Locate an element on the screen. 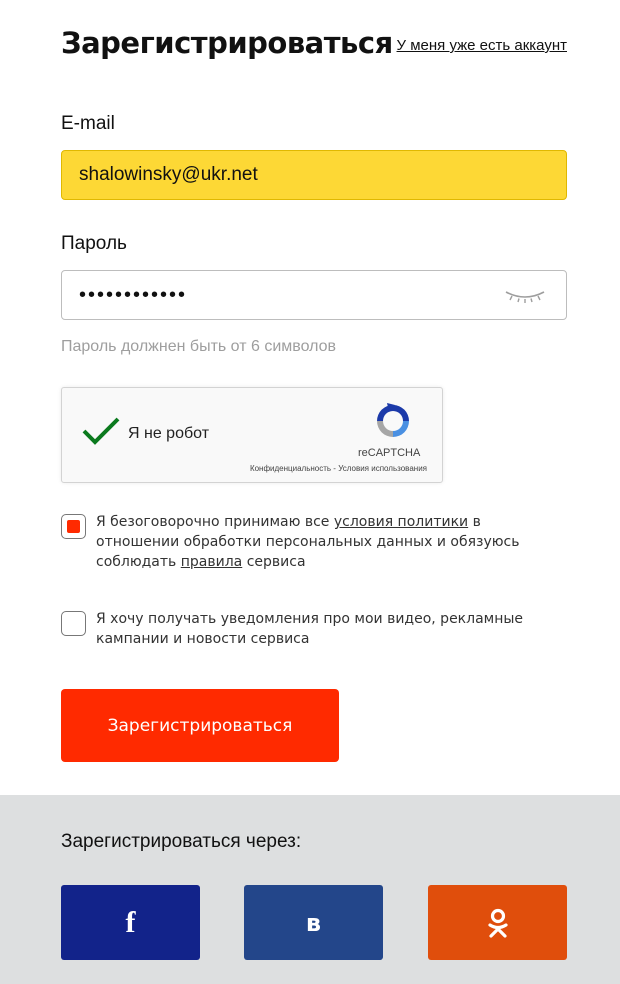 This screenshot has width=620, height=984. recaptcha-brand: reCAPTCHA is located at coordinates (389, 453).